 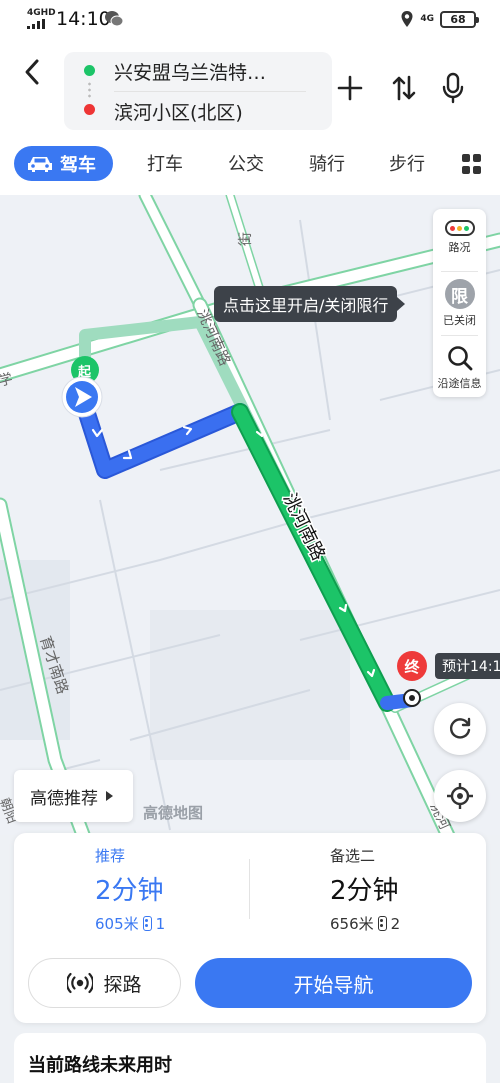 I want to click on battery-level: 68, so click(x=458, y=19).